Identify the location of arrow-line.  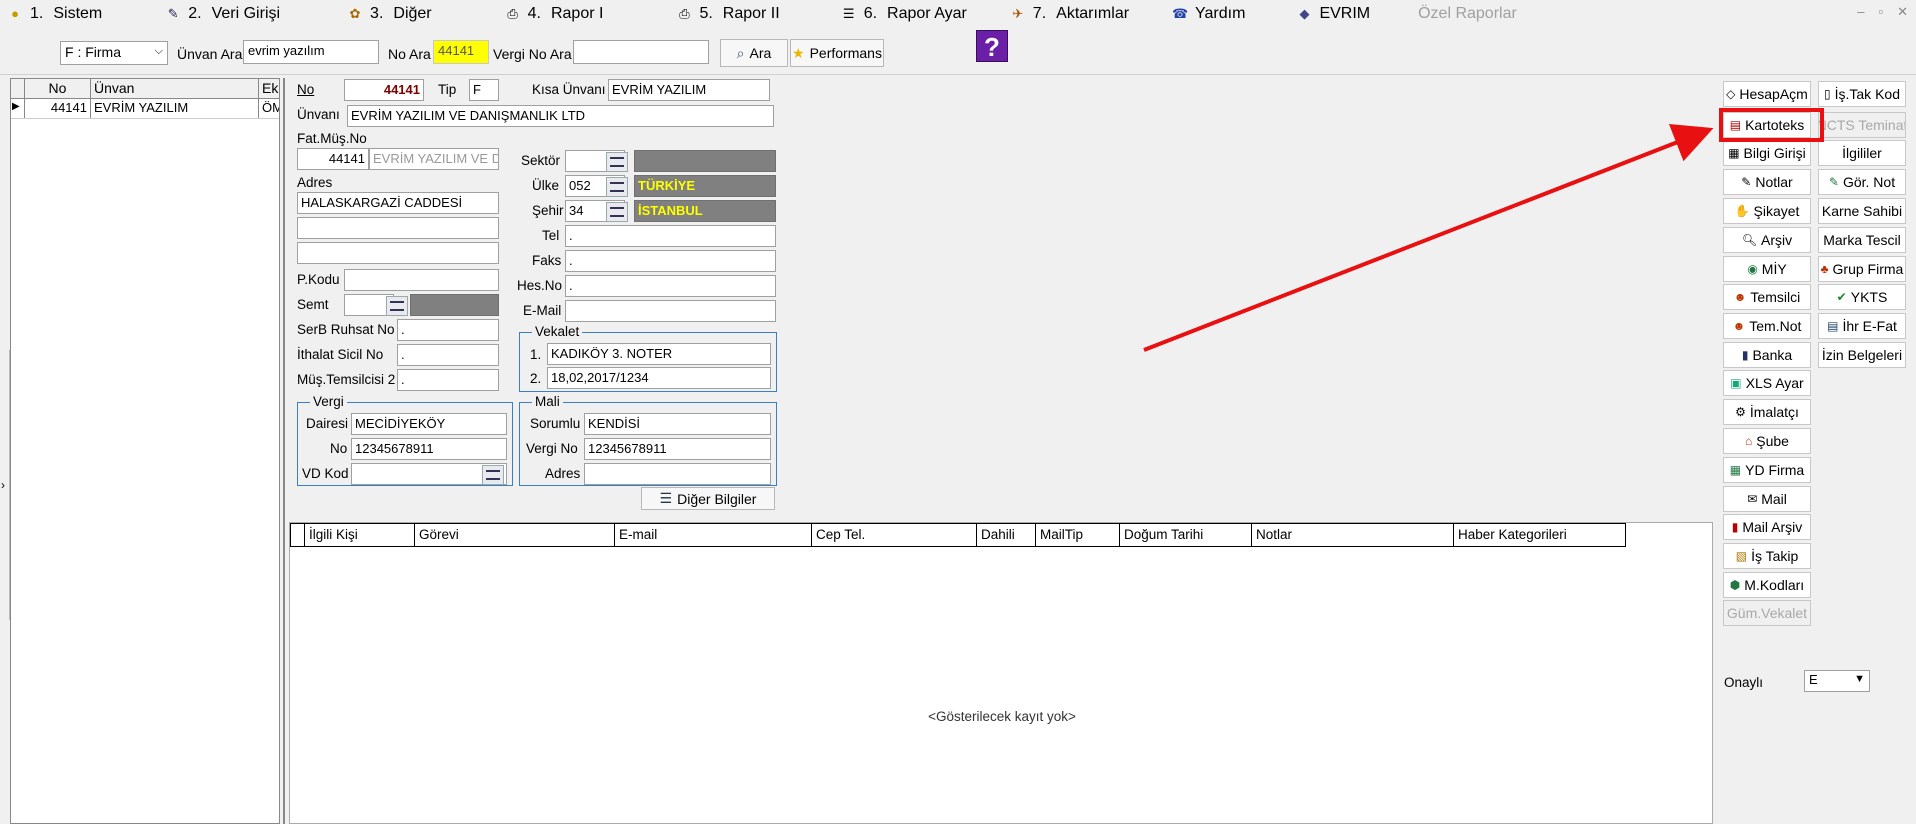
(1428, 237).